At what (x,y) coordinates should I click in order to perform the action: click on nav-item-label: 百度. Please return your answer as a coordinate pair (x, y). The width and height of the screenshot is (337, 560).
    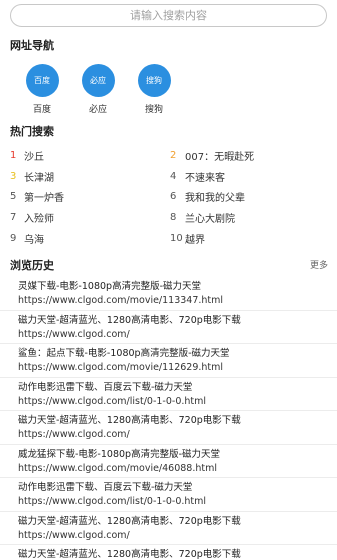
    Looking at the image, I should click on (41, 110).